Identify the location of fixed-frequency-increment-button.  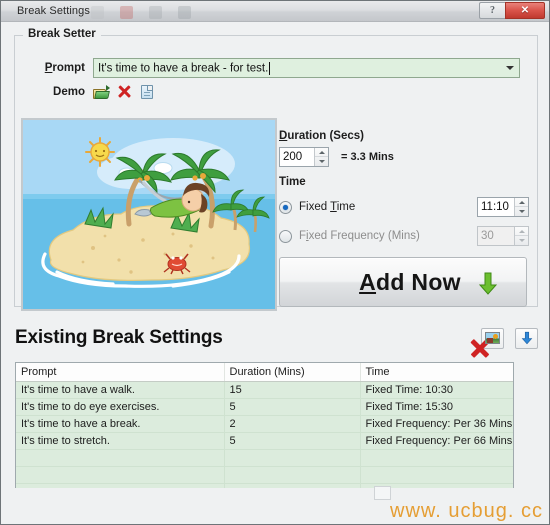
(521, 231).